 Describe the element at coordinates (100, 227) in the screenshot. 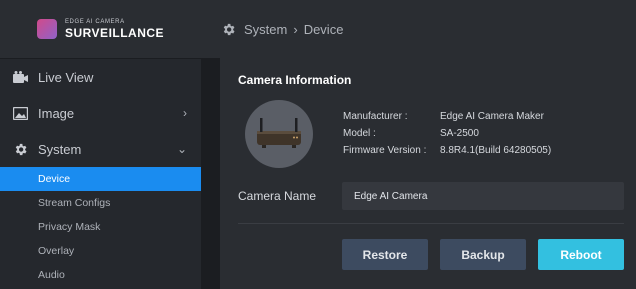

I see `sidebar-subitem-privacy-mask: Privacy Mask` at that location.